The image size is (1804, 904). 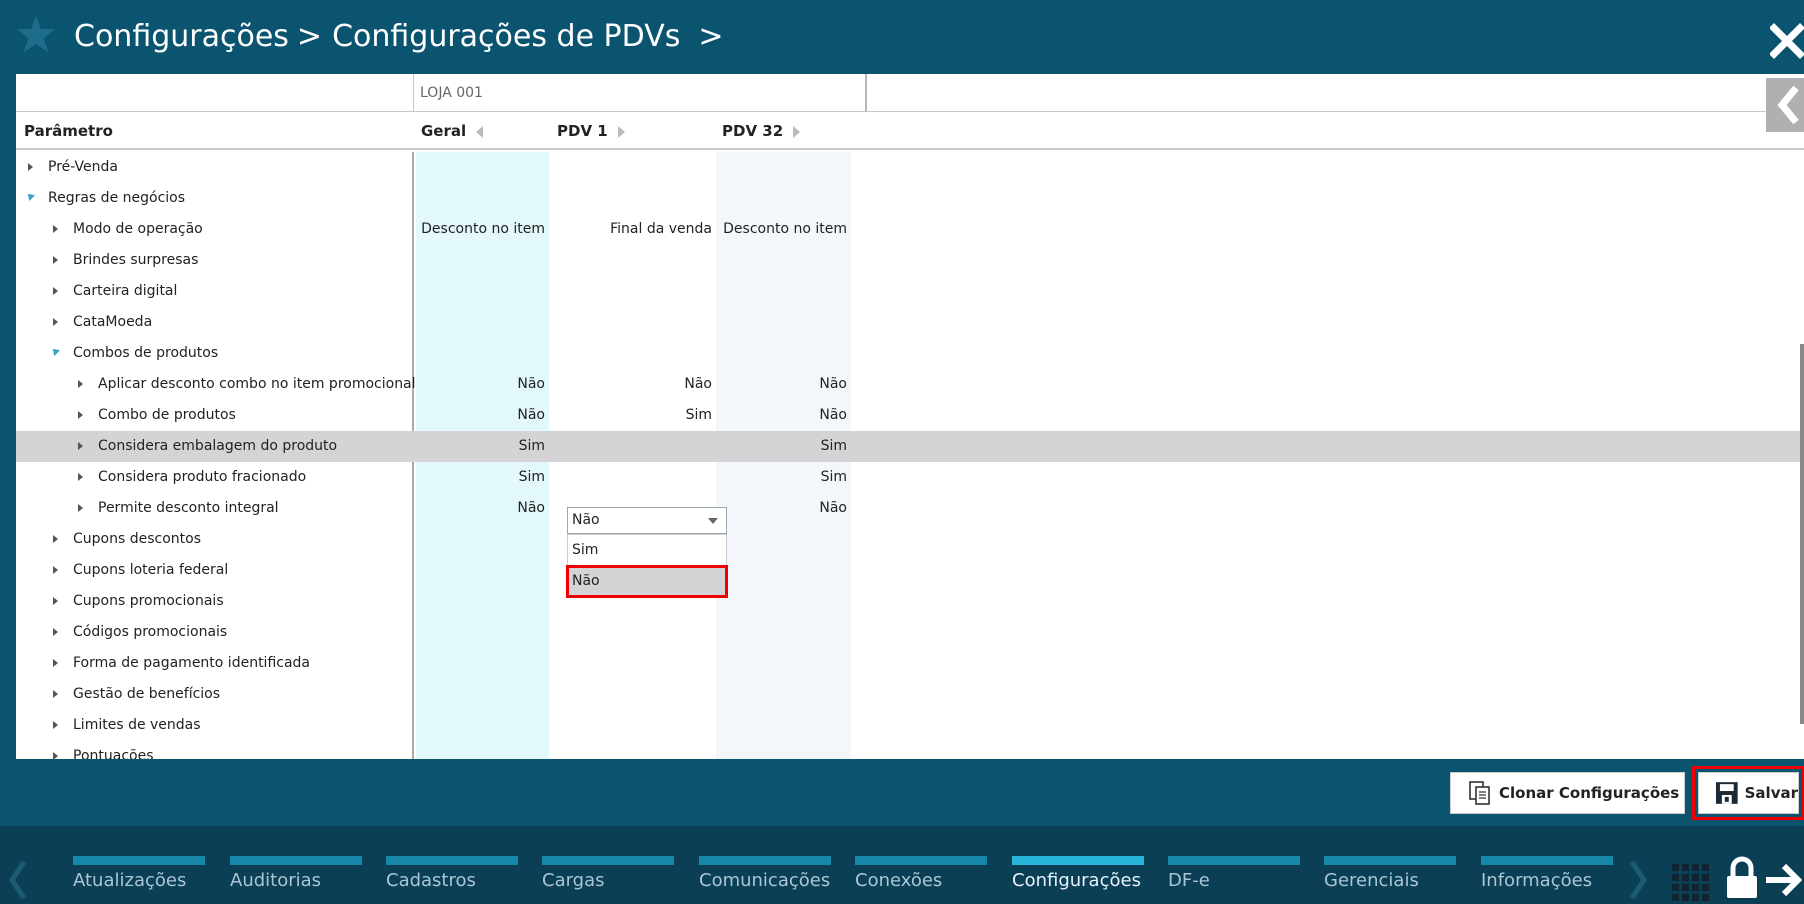 I want to click on cell-pdv32: Desconto no item, so click(x=781, y=229).